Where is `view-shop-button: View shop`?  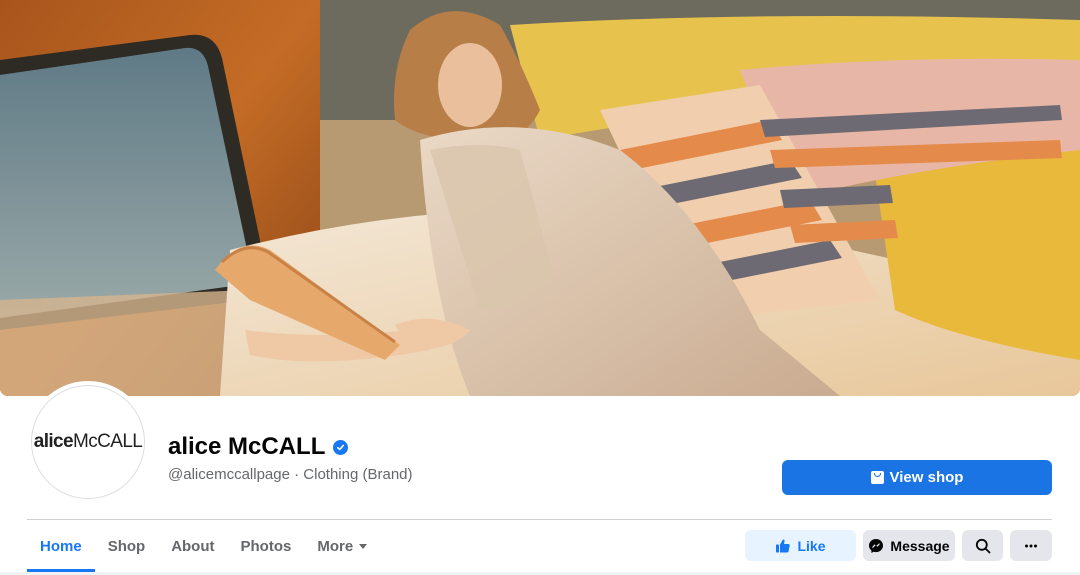 view-shop-button: View shop is located at coordinates (917, 477).